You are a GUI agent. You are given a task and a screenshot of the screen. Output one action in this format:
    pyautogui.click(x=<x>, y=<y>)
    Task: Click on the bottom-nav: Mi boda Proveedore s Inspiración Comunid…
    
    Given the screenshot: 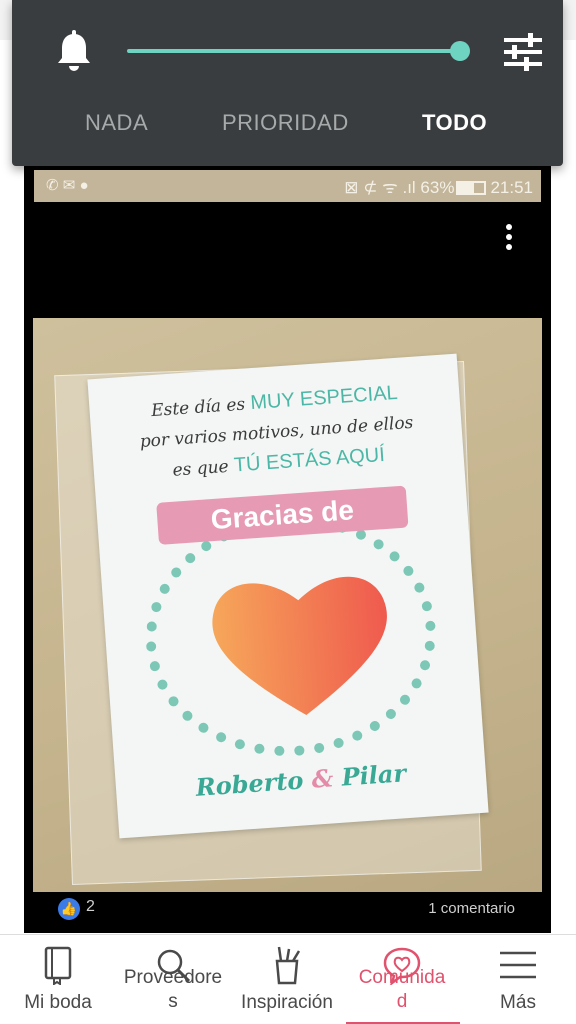 What is the action you would take?
    pyautogui.click(x=288, y=979)
    